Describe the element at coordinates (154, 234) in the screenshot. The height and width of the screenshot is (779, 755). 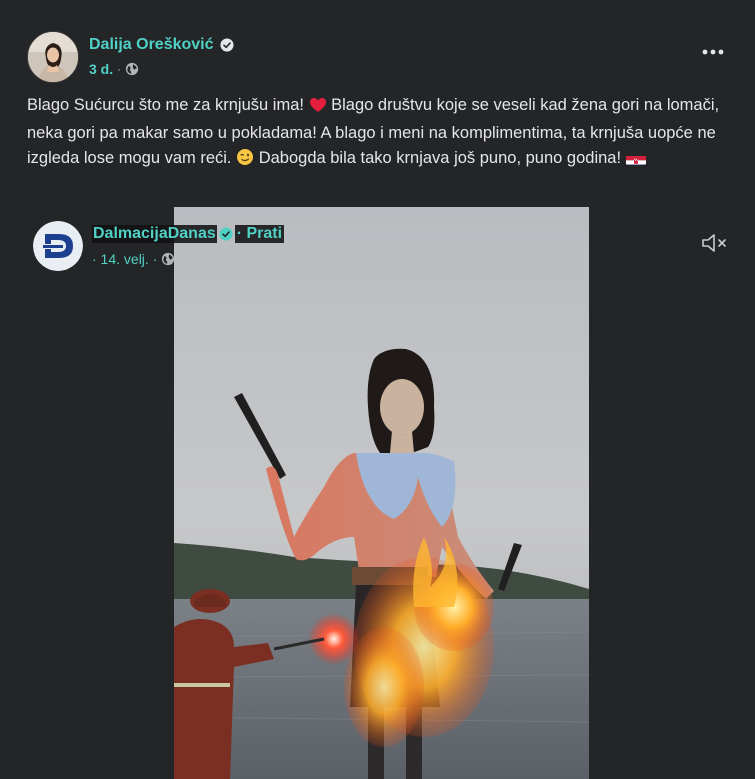
I see `shared-page-name: DalmacijaDanas` at that location.